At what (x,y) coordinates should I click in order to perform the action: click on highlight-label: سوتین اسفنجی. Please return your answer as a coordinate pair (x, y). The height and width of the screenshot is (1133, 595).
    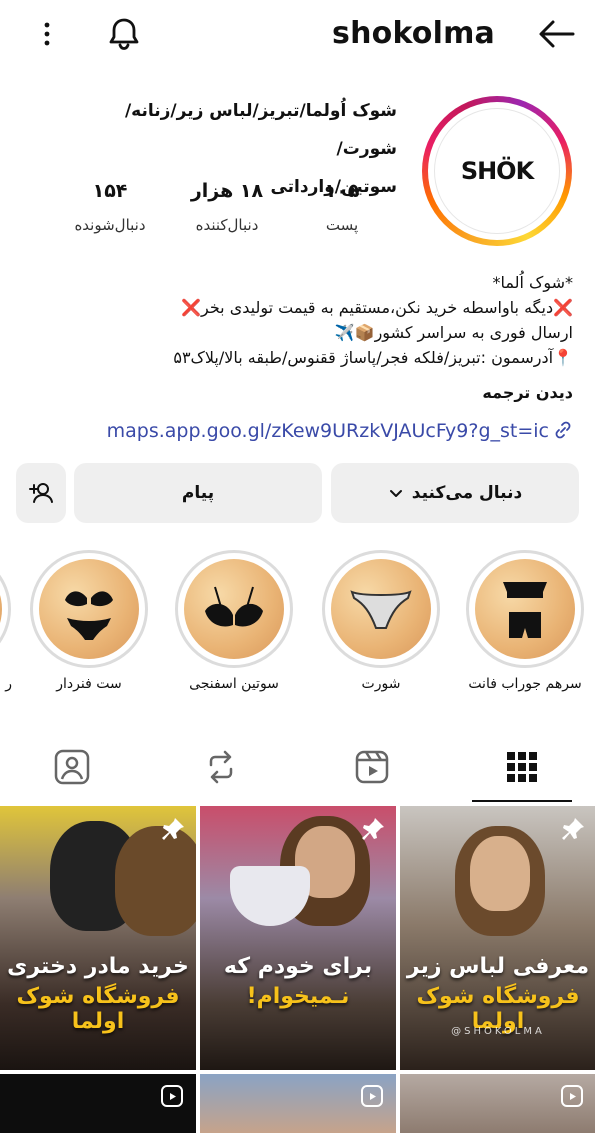
    Looking at the image, I should click on (234, 684).